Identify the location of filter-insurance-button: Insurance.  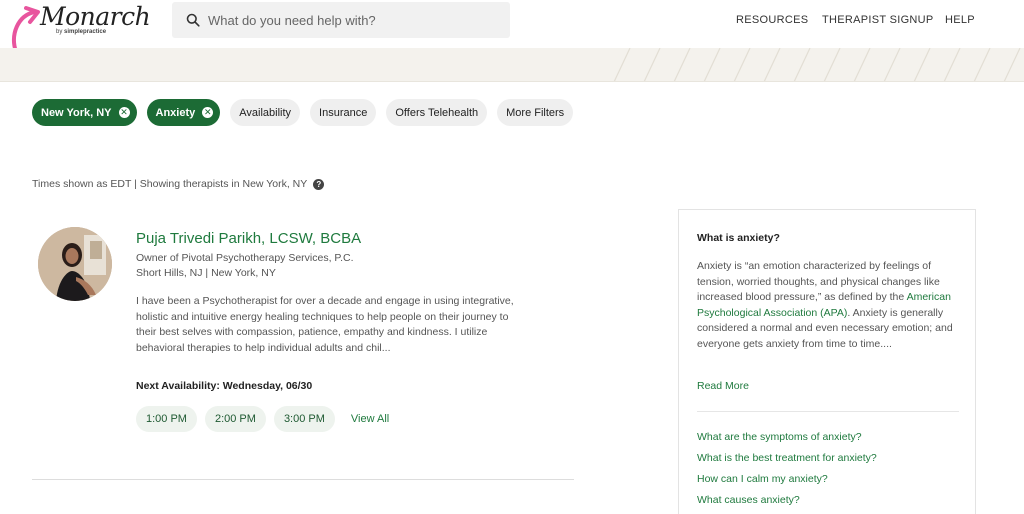
(343, 112).